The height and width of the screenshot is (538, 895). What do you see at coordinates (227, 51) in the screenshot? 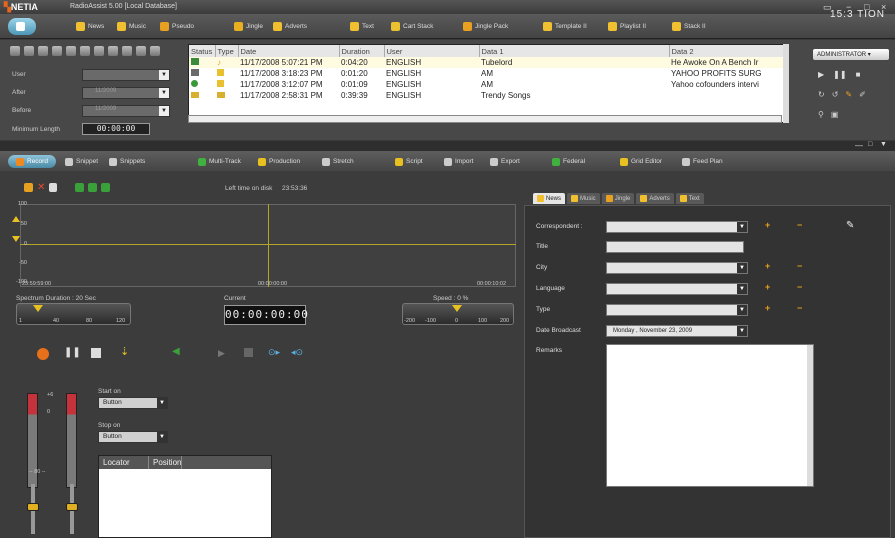
I see `column-type: Type` at bounding box center [227, 51].